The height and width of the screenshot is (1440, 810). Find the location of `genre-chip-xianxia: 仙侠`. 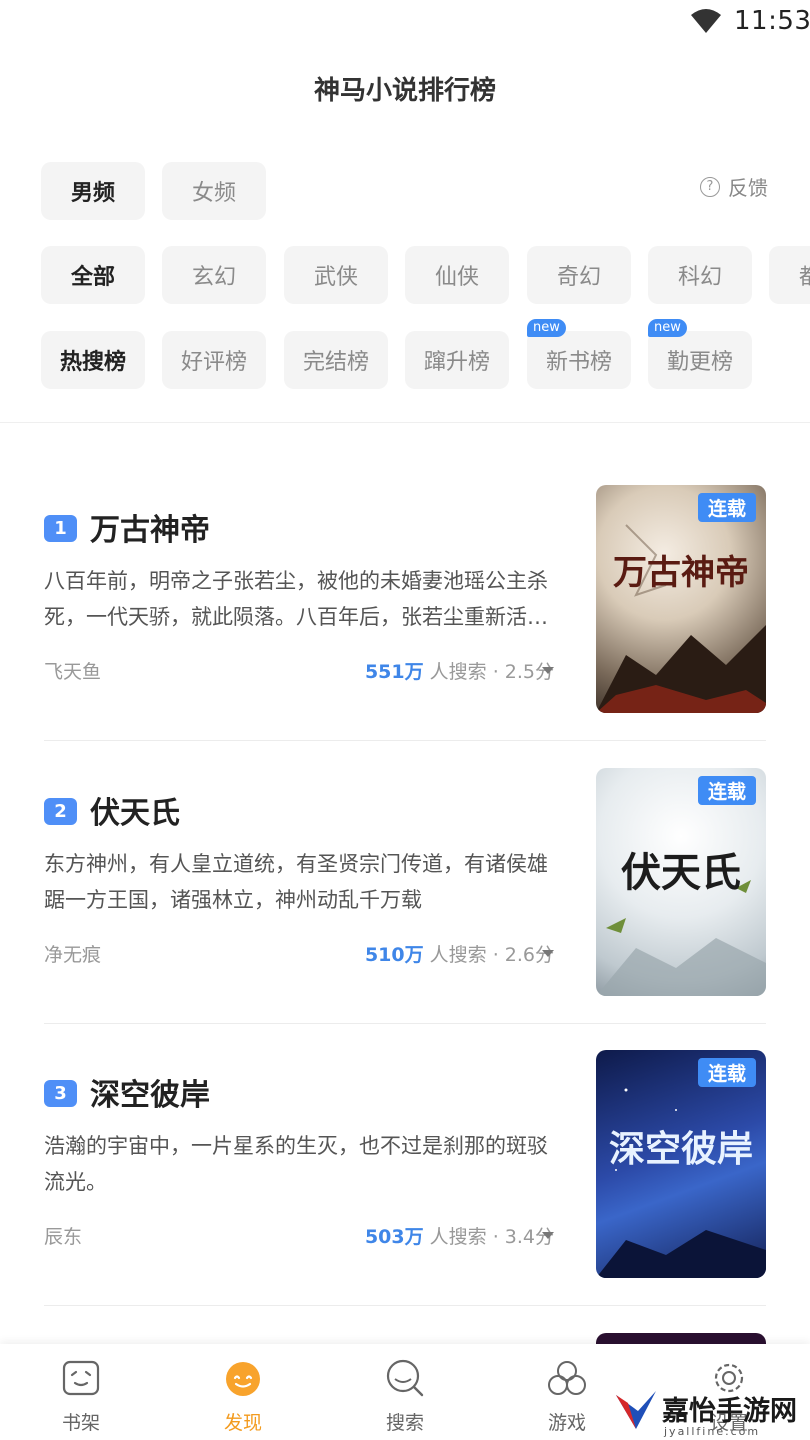

genre-chip-xianxia: 仙侠 is located at coordinates (457, 275).